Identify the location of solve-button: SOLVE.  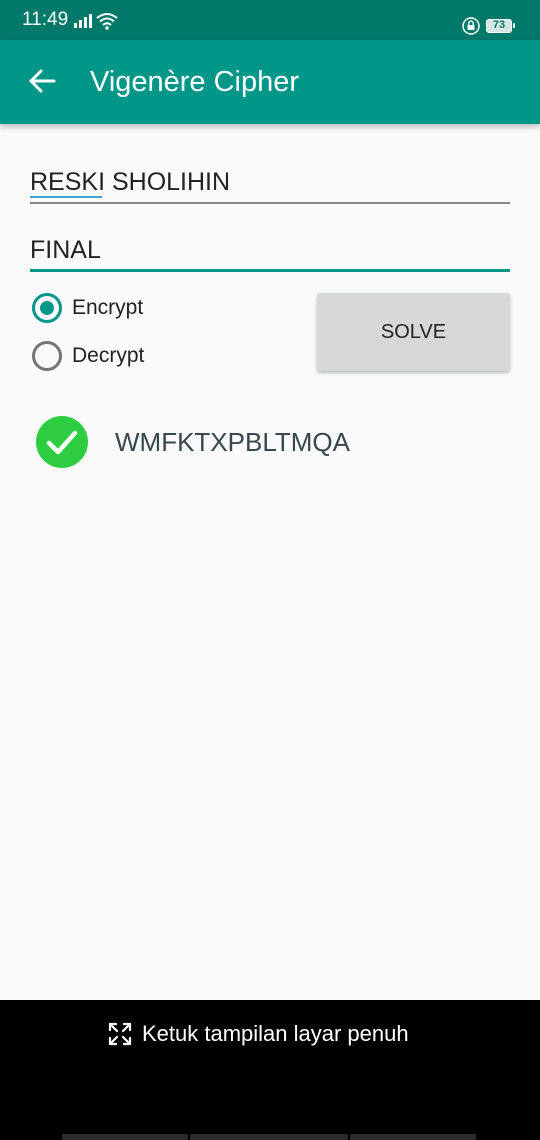
(413, 332).